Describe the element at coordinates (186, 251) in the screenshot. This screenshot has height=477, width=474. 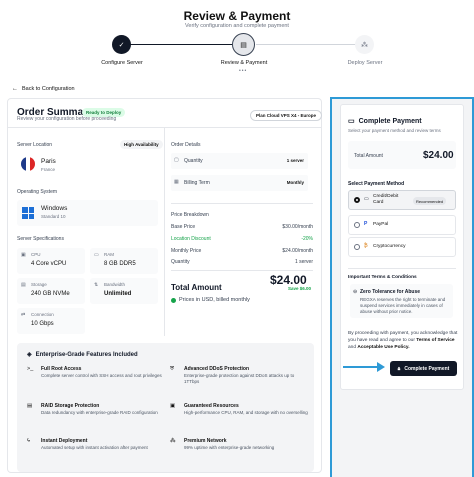
I see `monthly-price-label: Monthly Price` at that location.